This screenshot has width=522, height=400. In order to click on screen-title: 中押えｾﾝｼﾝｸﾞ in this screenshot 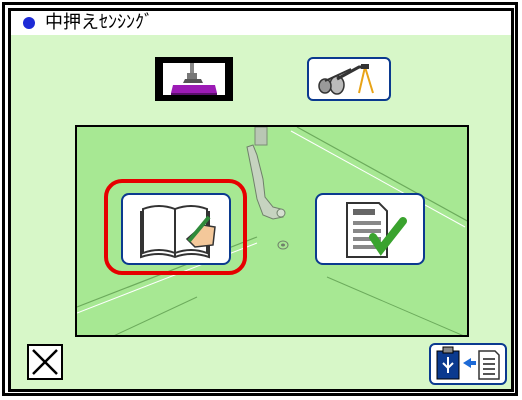, I will do `click(99, 22)`.